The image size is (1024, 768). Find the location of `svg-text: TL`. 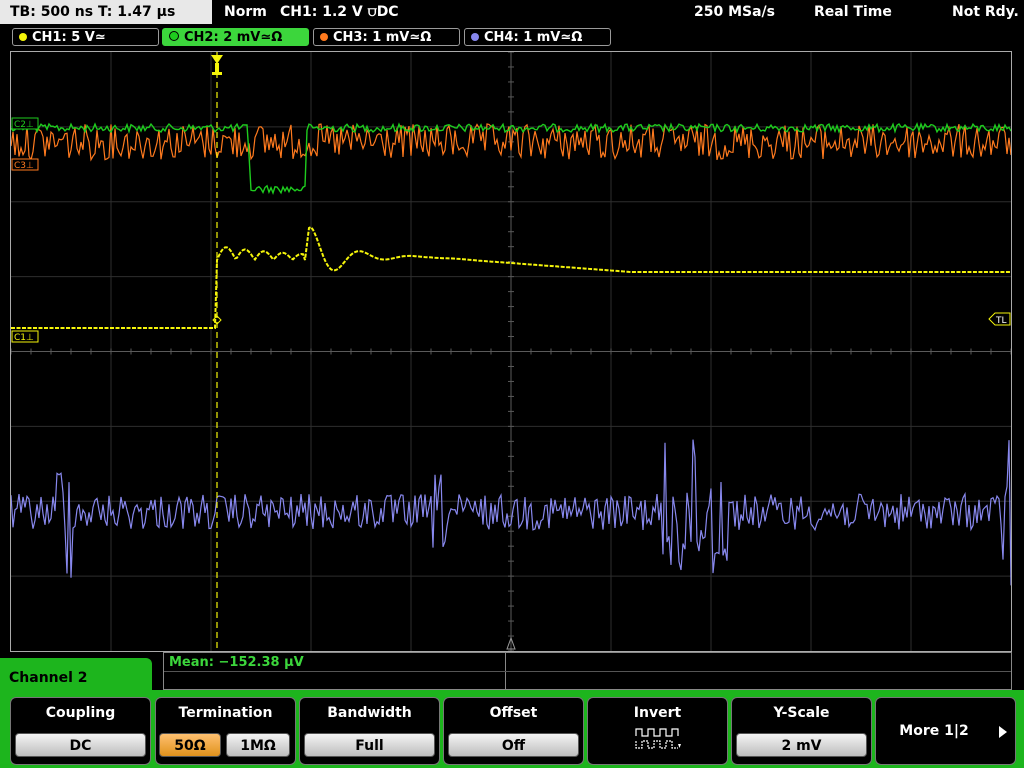

svg-text: TL is located at coordinates (1001, 321).